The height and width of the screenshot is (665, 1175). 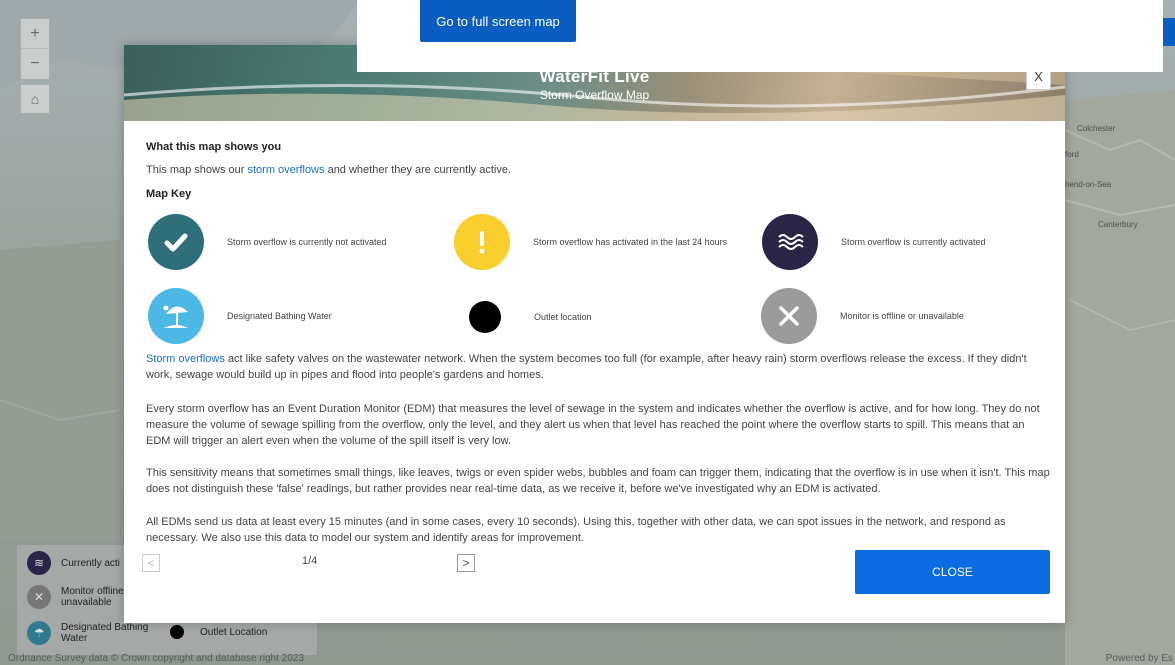 What do you see at coordinates (185, 359) in the screenshot?
I see `storm-overflows-link: Storm overflows` at bounding box center [185, 359].